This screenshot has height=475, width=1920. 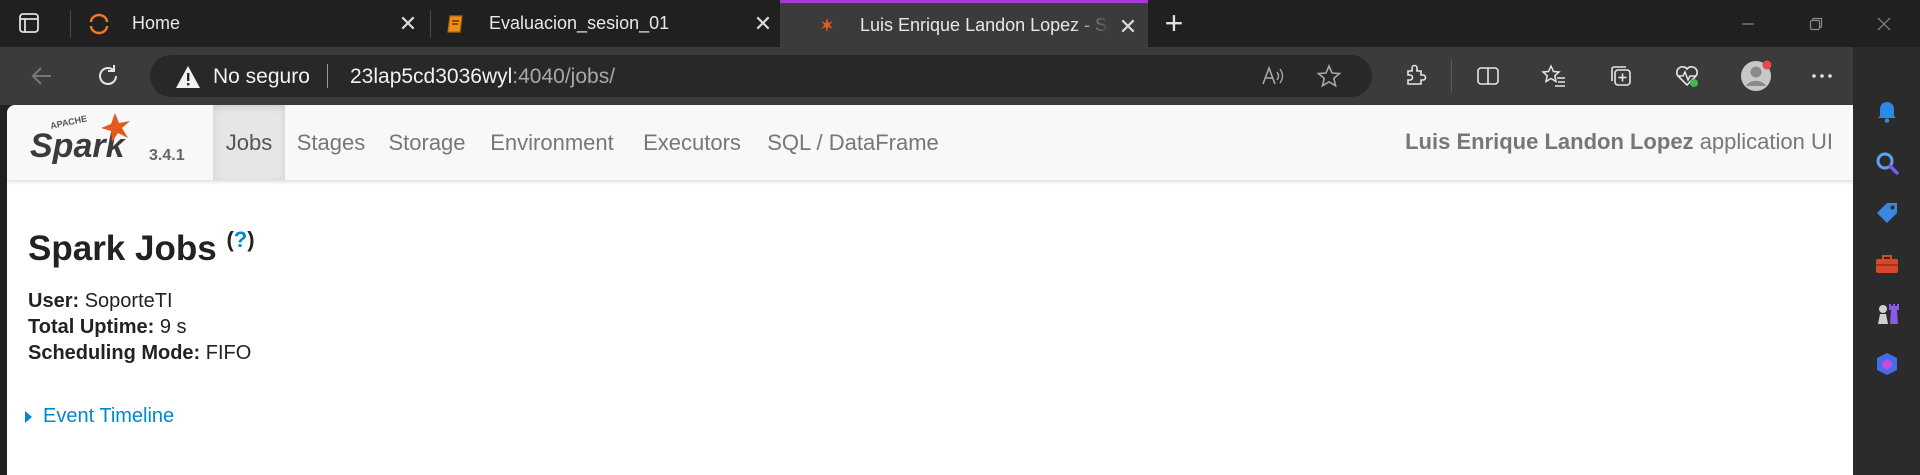 What do you see at coordinates (1621, 76) in the screenshot?
I see `collections-icon` at bounding box center [1621, 76].